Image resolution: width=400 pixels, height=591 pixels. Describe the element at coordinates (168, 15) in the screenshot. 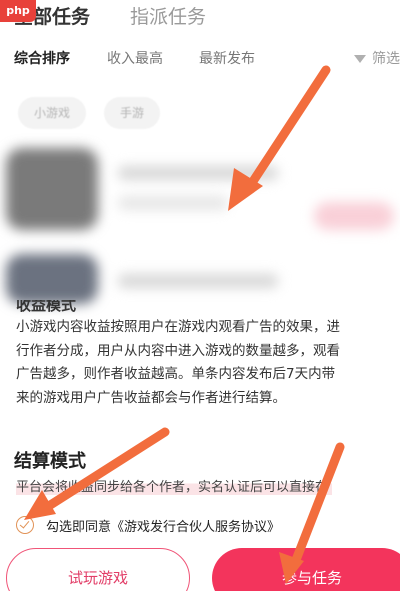

I see `tab-assigned-tasks: 指派任务` at that location.